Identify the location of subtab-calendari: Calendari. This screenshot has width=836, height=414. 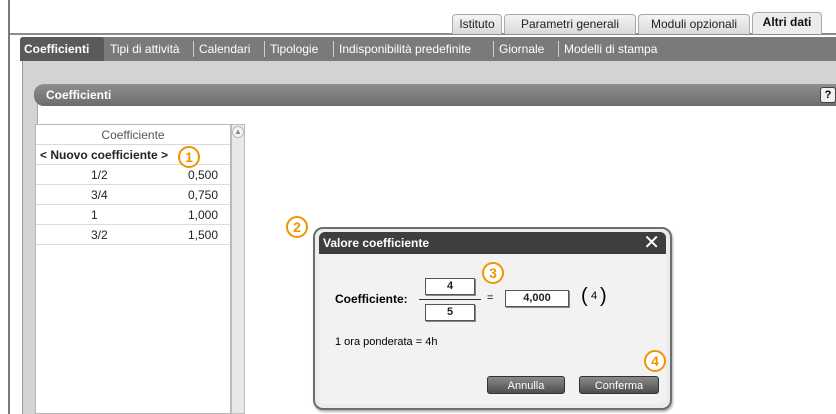
(224, 49).